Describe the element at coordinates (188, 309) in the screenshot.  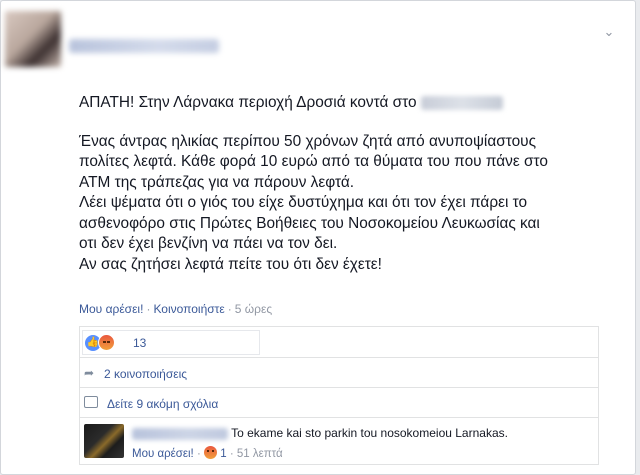
I see `share-link: Κοινοποιήστε` at that location.